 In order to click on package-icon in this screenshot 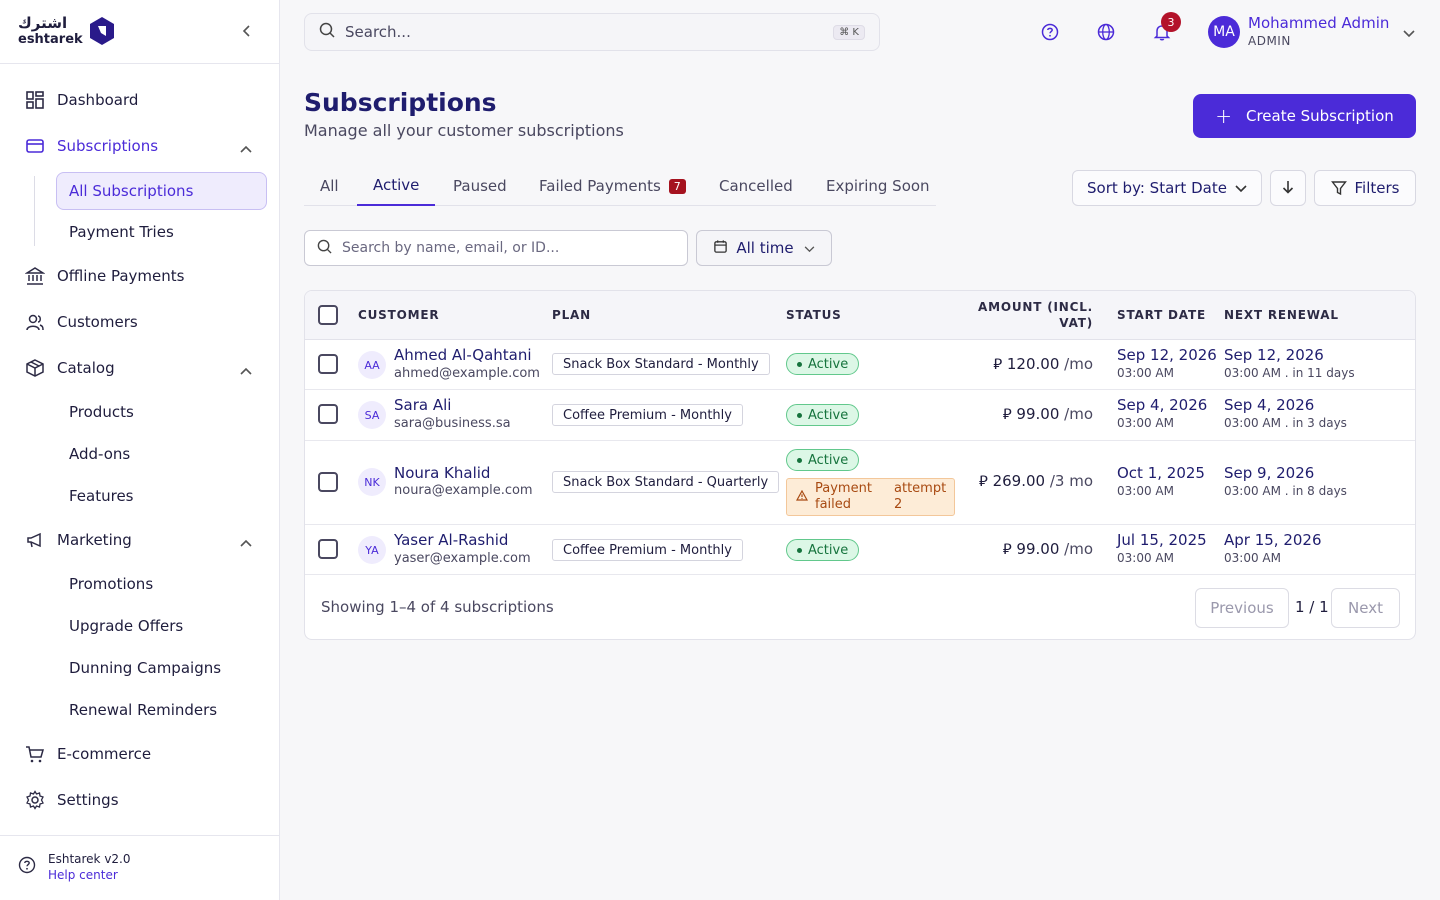, I will do `click(35, 368)`.